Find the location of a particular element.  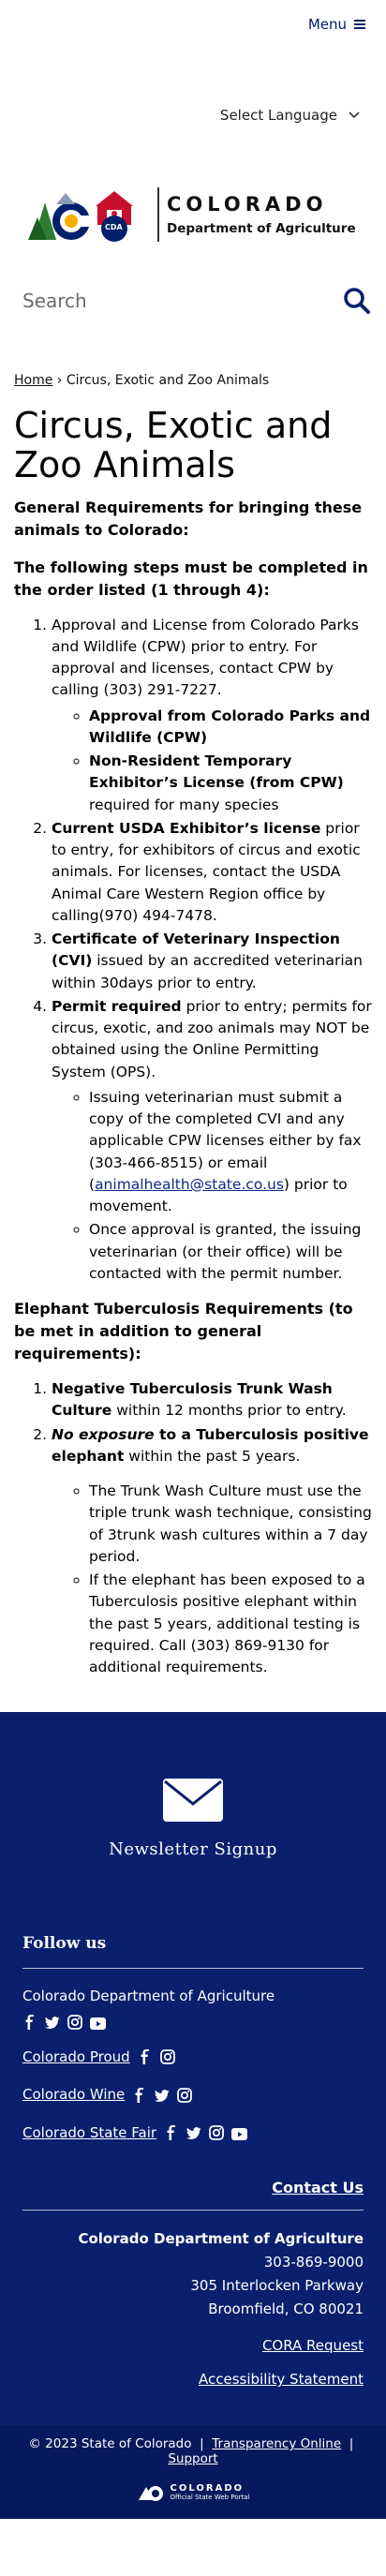

hamburger-icon is located at coordinates (360, 24).